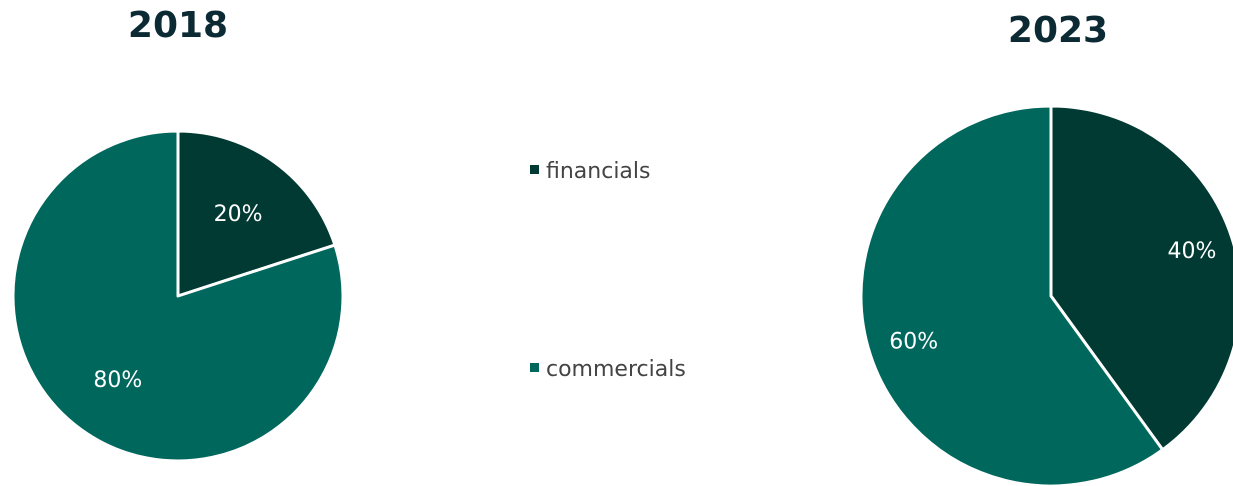  I want to click on legend-item-commercials: commercials, so click(608, 369).